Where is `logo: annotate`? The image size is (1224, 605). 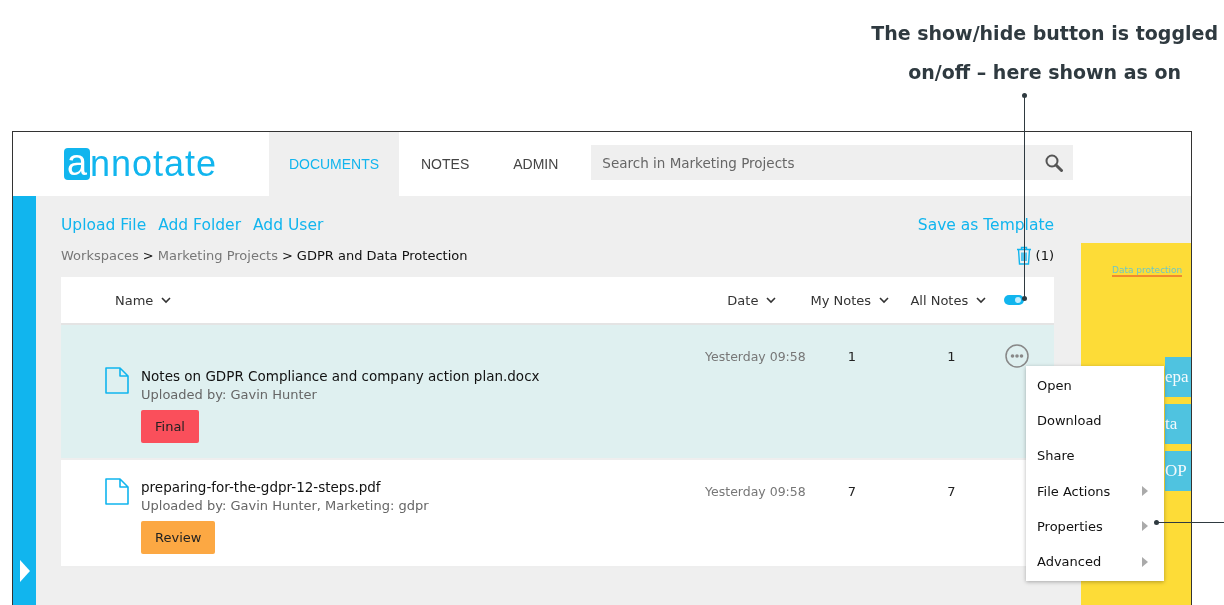 logo: annotate is located at coordinates (141, 164).